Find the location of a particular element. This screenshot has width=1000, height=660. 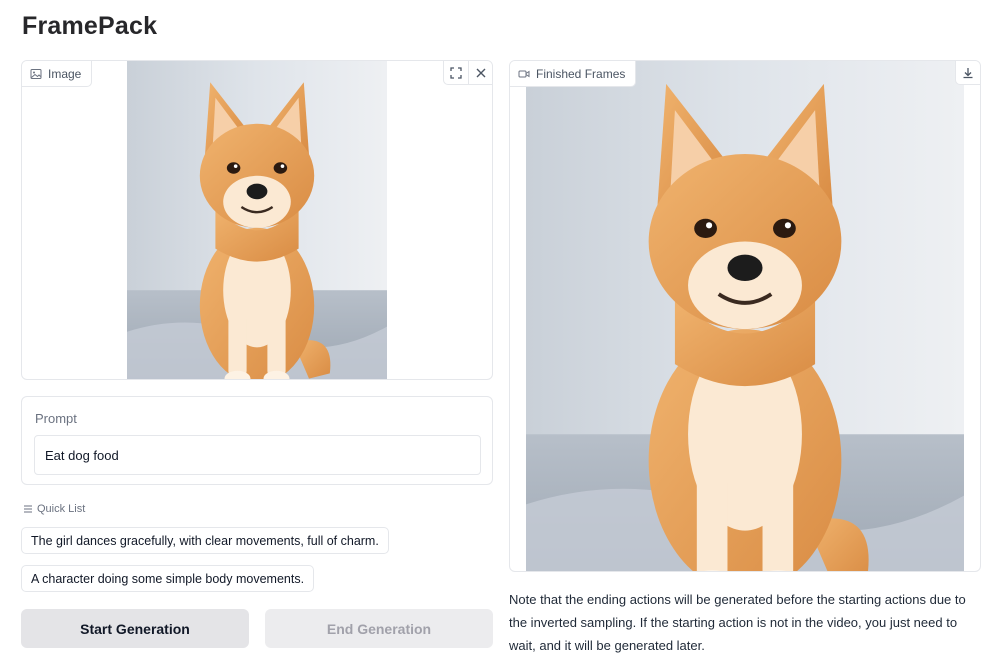

finished-frames-label-text: Finished Frames is located at coordinates (581, 73).